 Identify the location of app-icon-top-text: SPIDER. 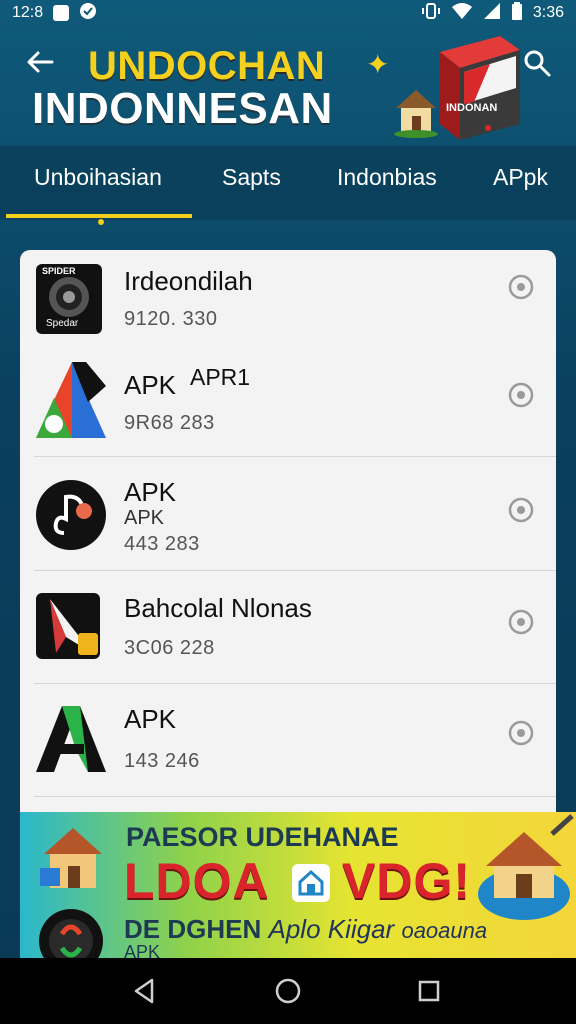
(59, 271).